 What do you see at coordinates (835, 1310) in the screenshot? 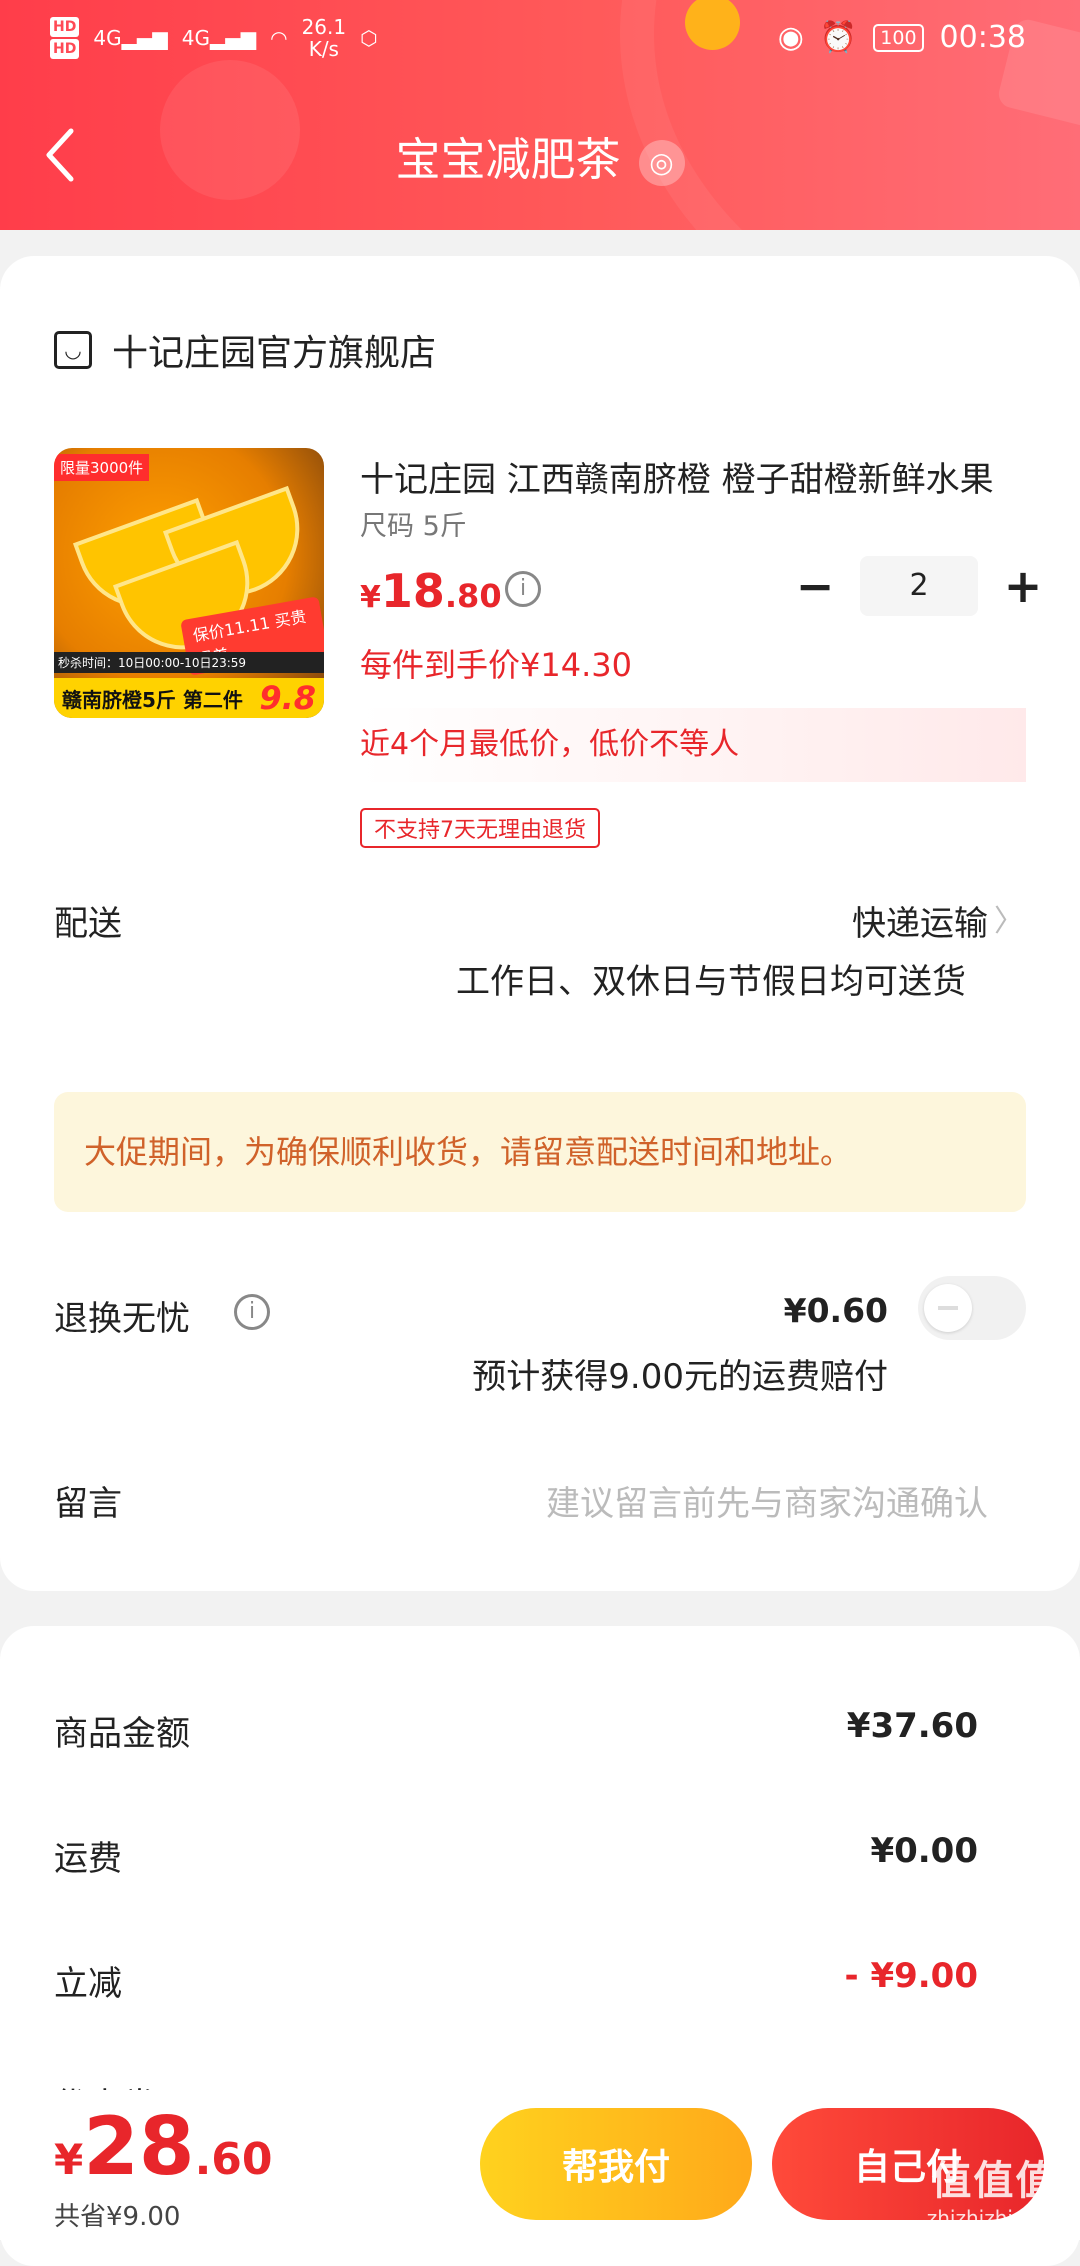
I see `return-price: ¥0.60` at bounding box center [835, 1310].